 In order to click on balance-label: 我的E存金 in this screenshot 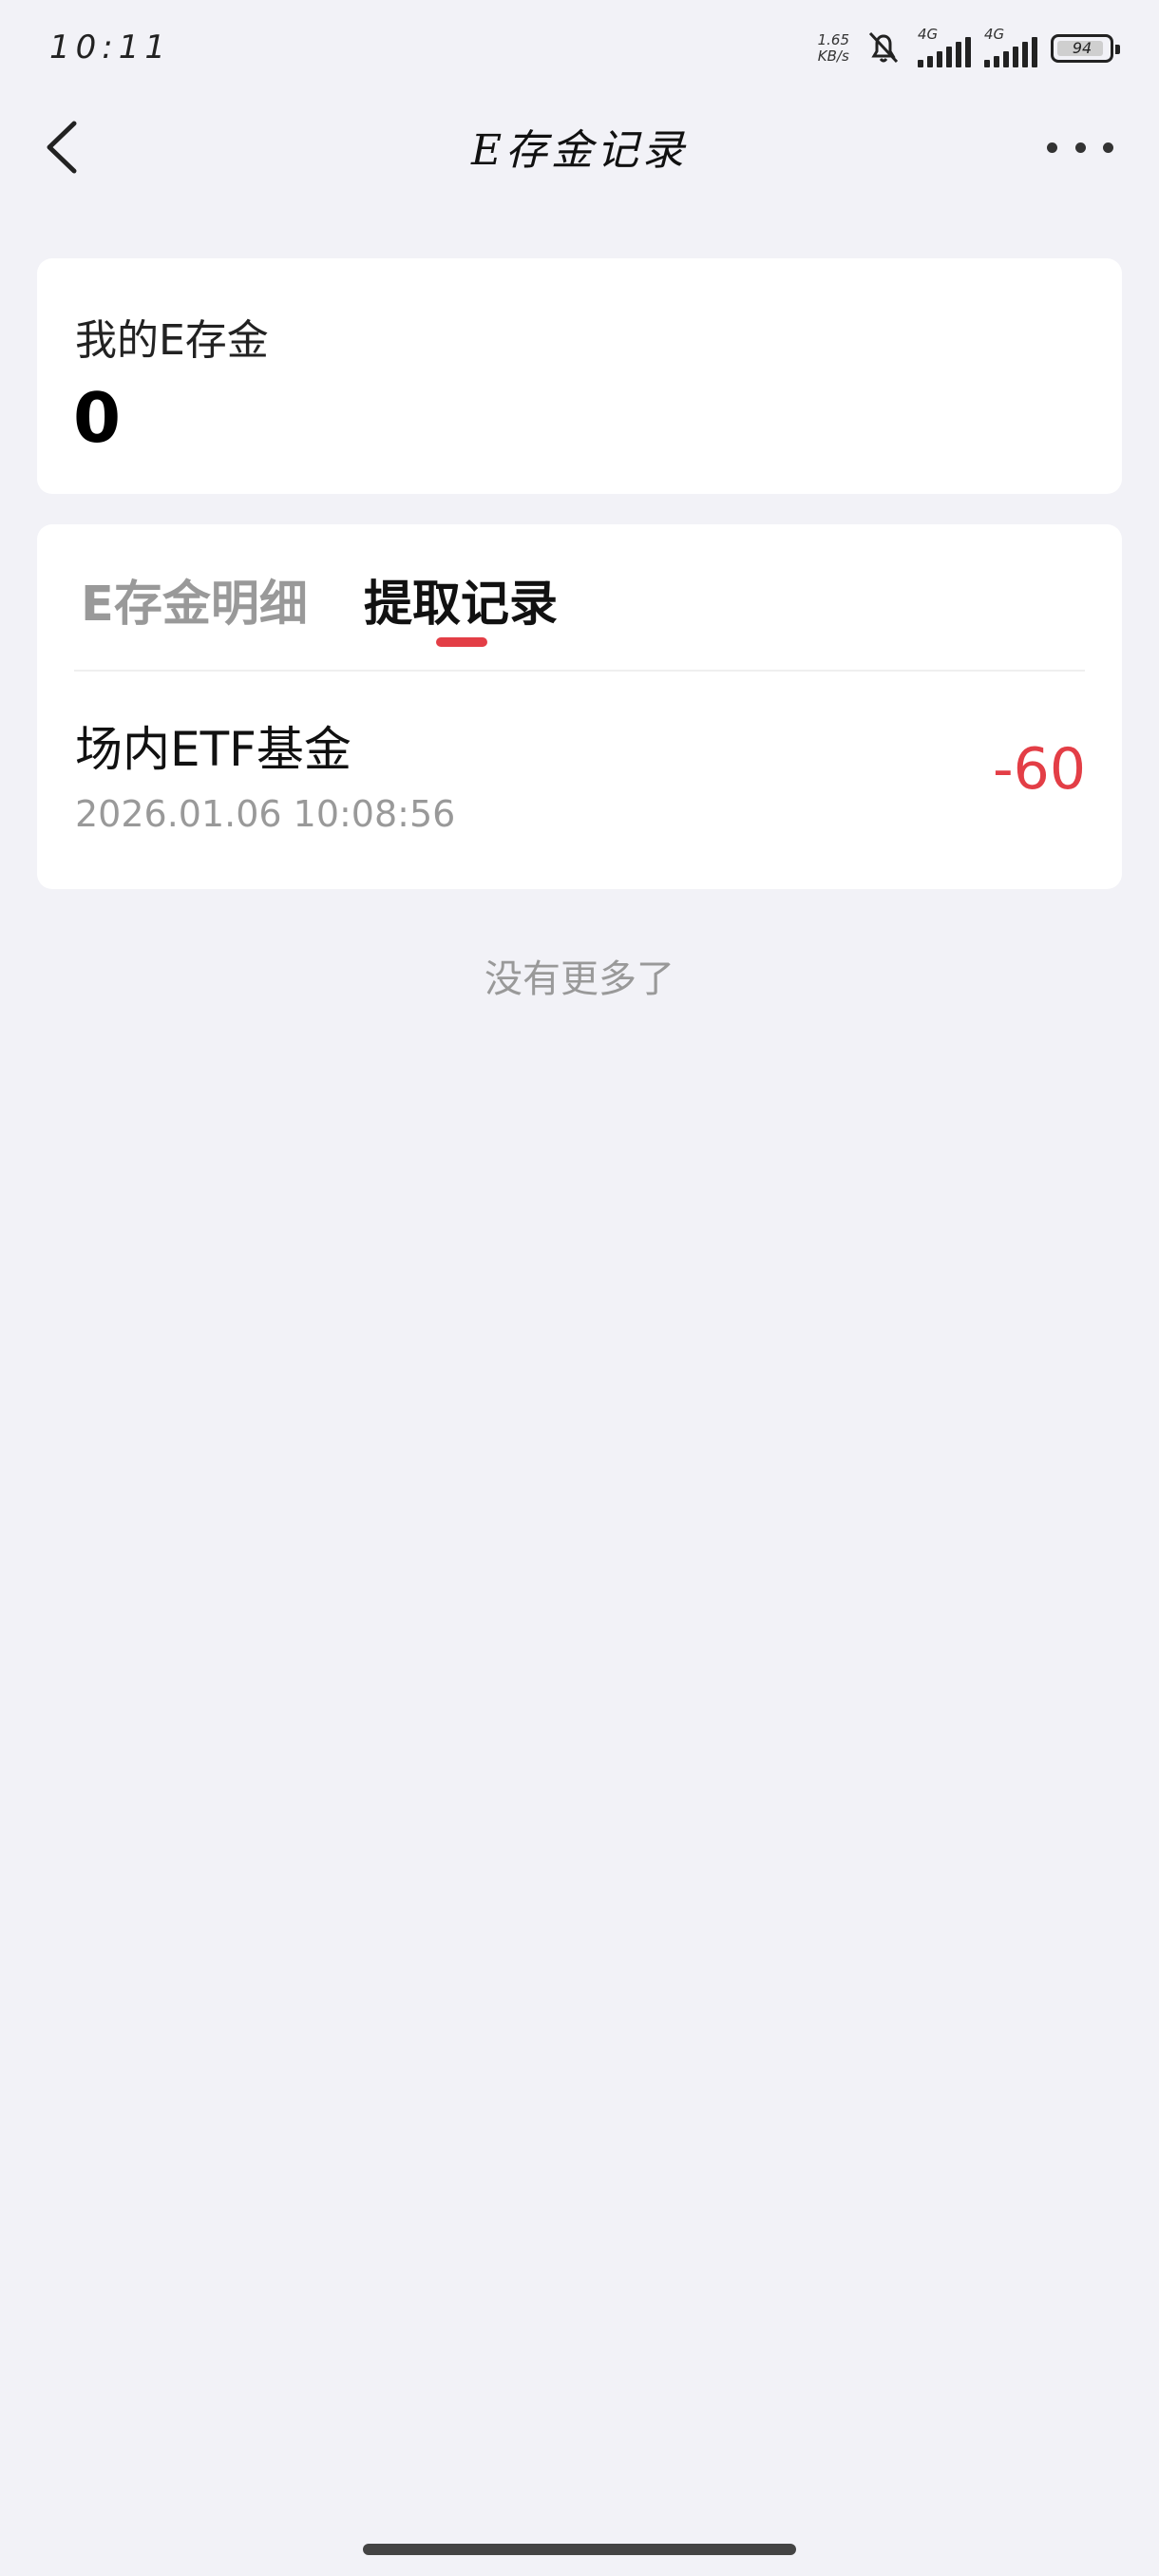, I will do `click(172, 340)`.